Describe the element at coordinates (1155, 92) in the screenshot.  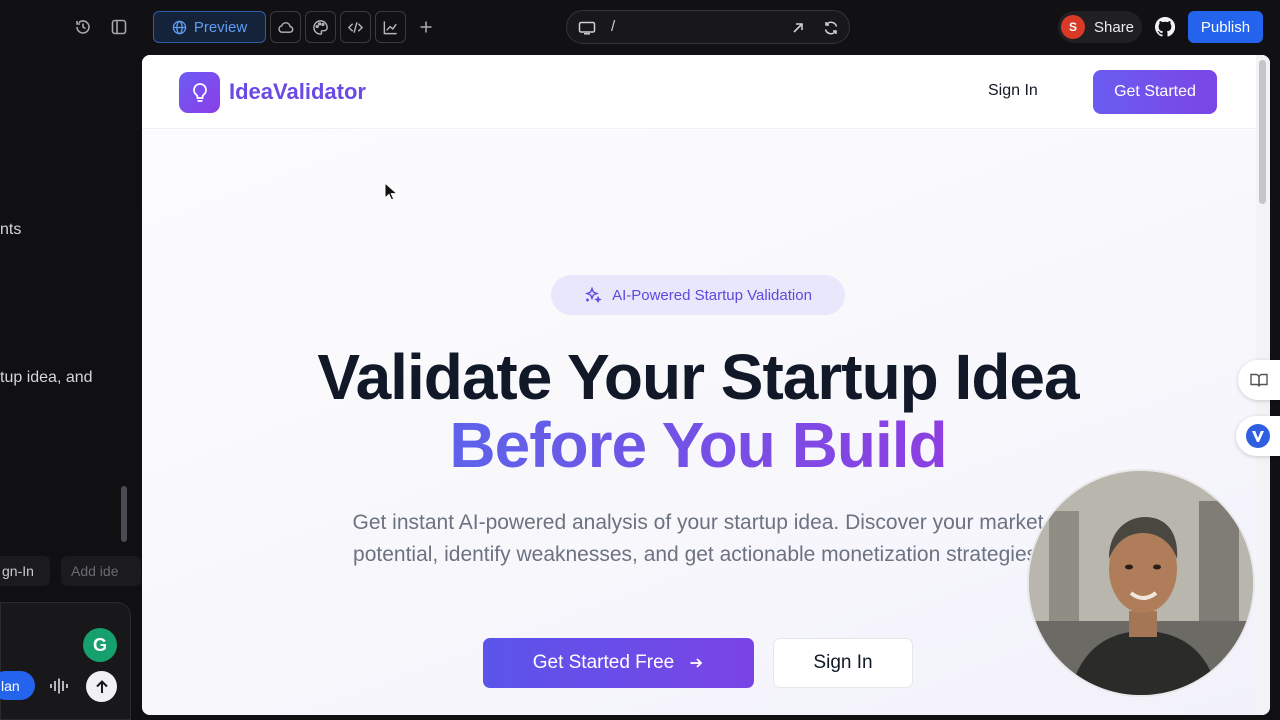
I see `nav-get-started-button: Get Started` at that location.